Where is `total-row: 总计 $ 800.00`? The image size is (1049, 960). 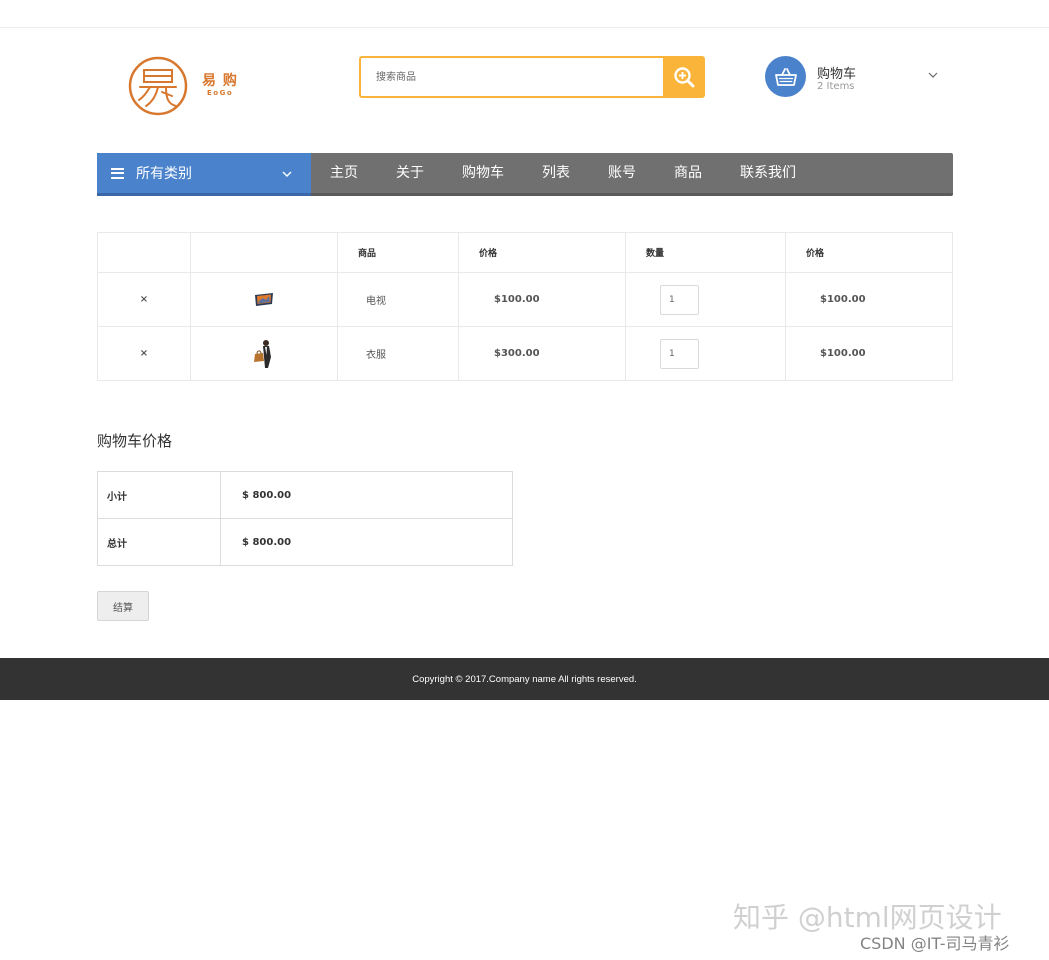 total-row: 总计 $ 800.00 is located at coordinates (305, 542).